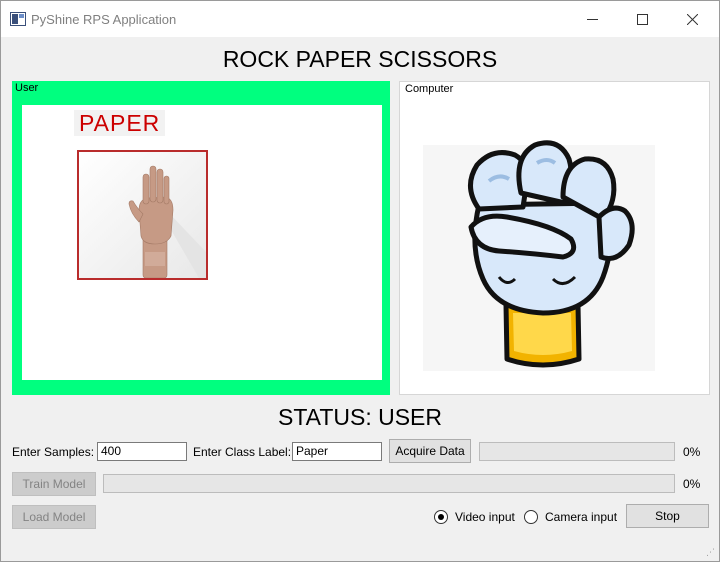  I want to click on train-progress-bar, so click(389, 483).